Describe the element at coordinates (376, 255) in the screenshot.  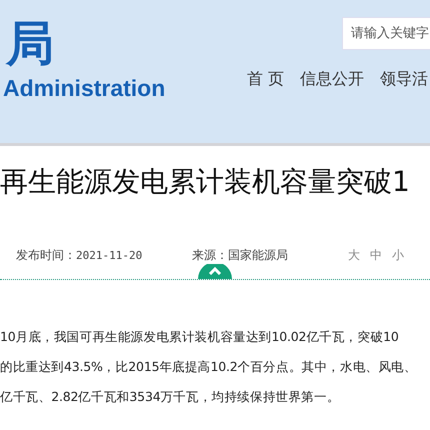
I see `font-size-link: 中` at that location.